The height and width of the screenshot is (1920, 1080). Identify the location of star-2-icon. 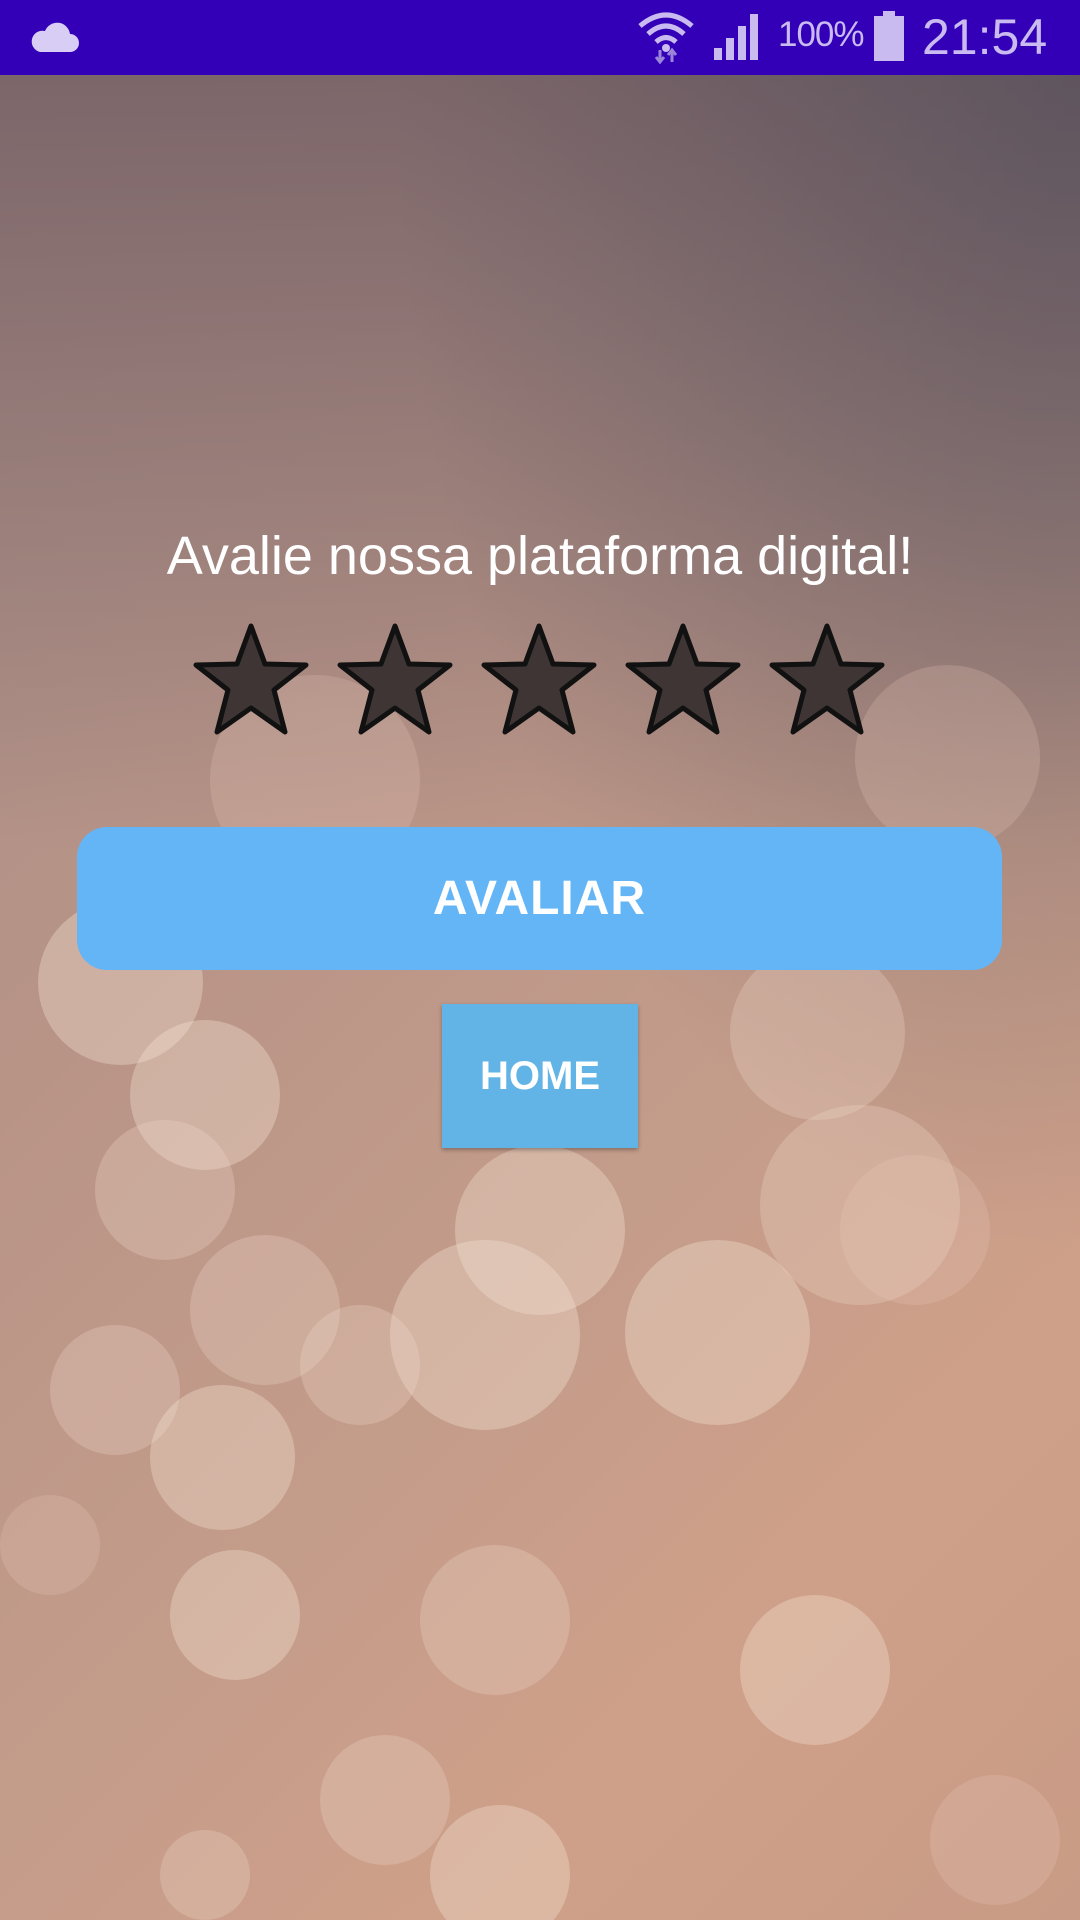
(395, 680).